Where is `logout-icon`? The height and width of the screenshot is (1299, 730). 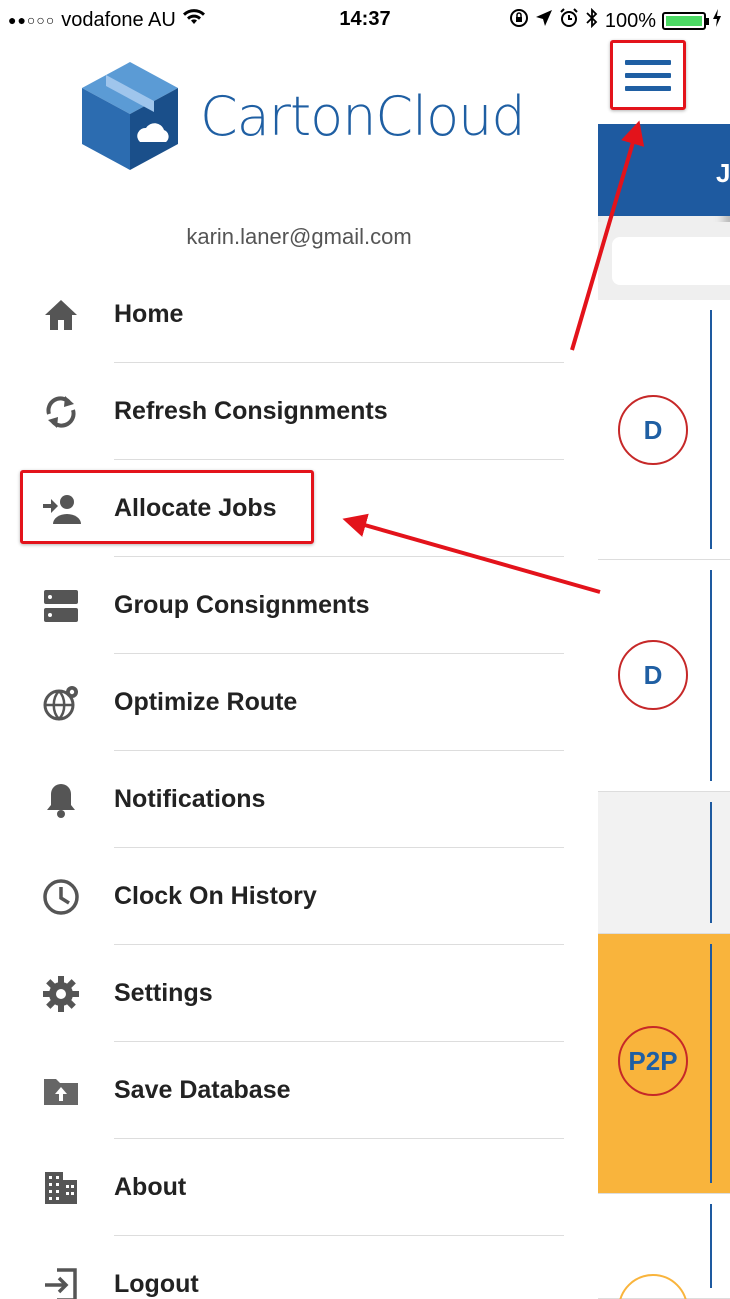
logout-icon is located at coordinates (61, 1281).